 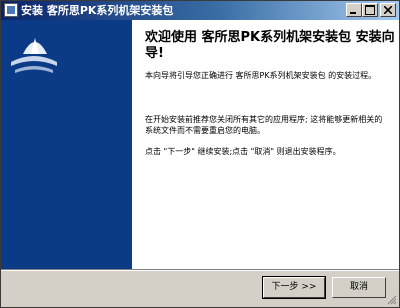 I want to click on window-title: 安装 客所思PK系列机架安装包, so click(x=97, y=10).